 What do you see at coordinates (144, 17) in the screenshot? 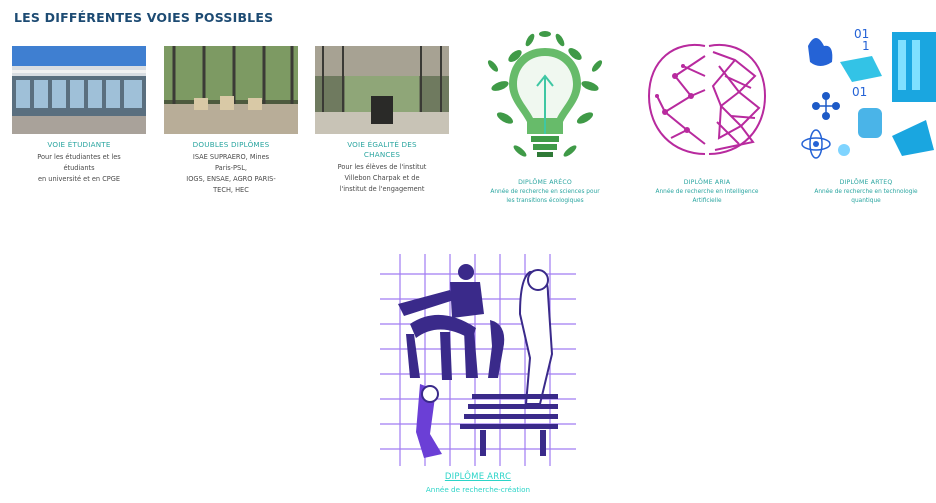
I see `section-title: LES DIFFÉRENTES VOIES POSSIBLES` at bounding box center [144, 17].